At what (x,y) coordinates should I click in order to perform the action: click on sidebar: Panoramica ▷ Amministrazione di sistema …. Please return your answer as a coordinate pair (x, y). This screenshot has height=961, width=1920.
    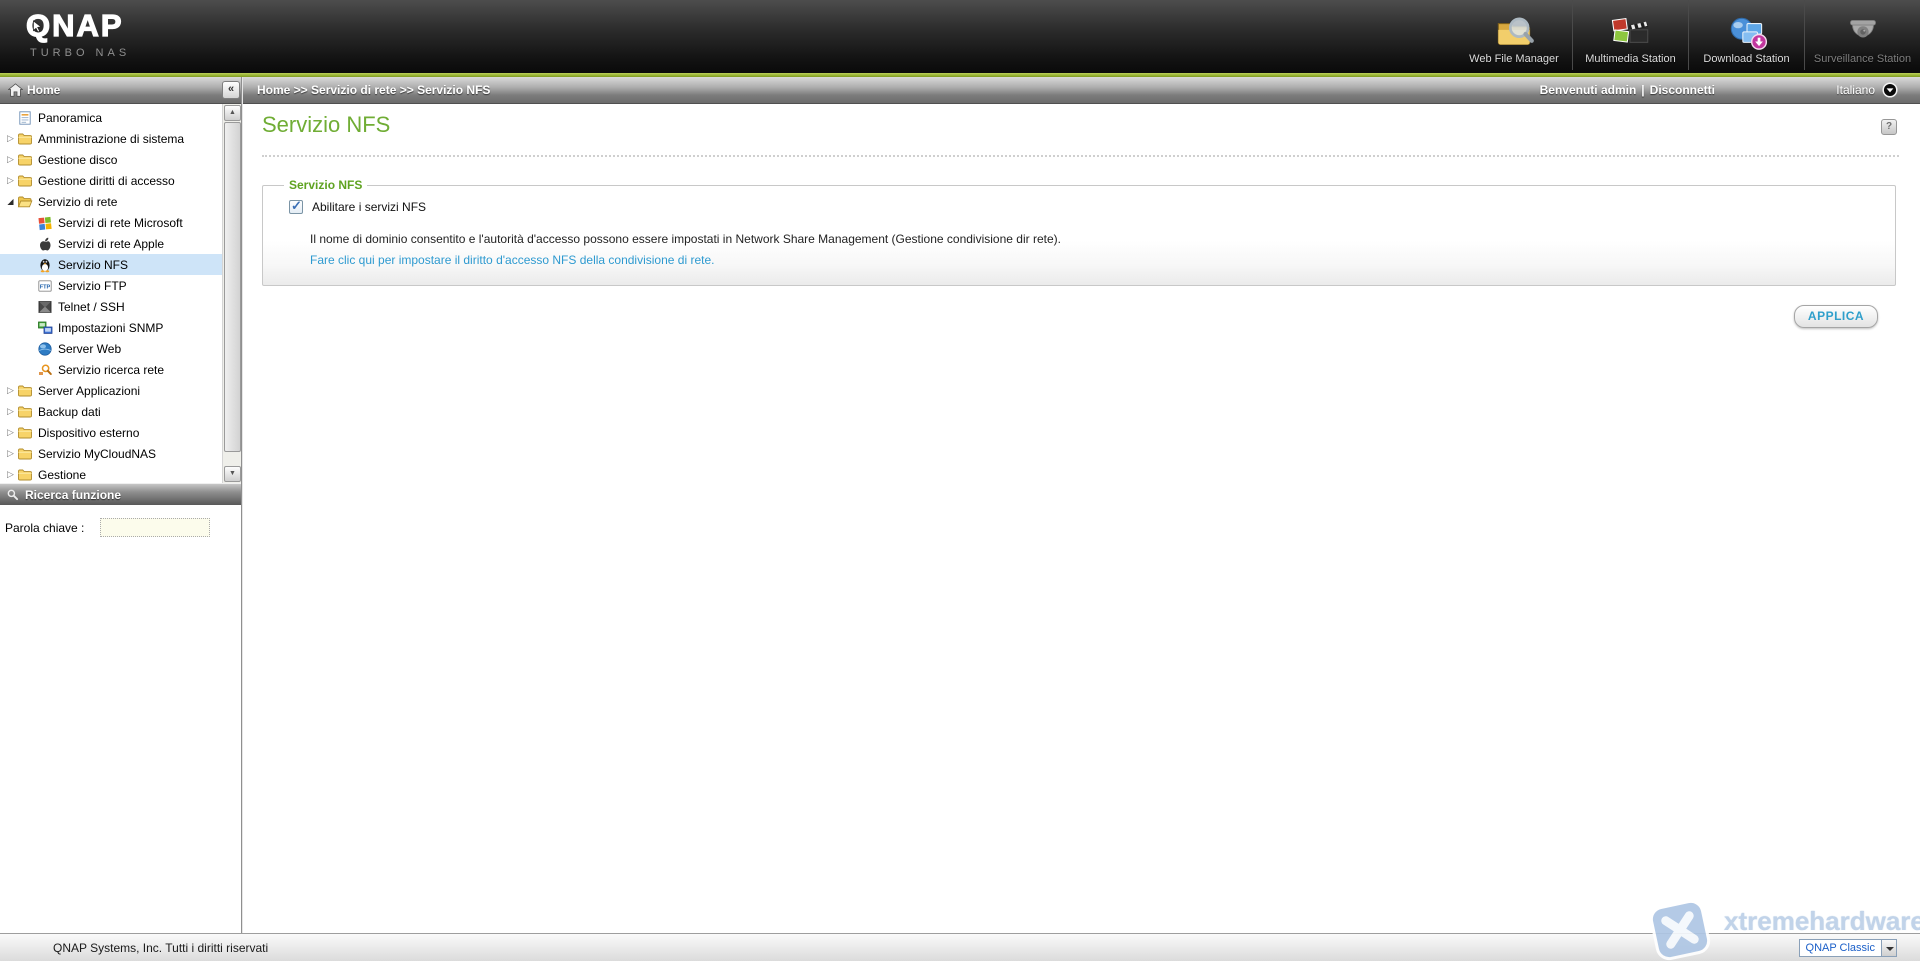
    Looking at the image, I should click on (120, 518).